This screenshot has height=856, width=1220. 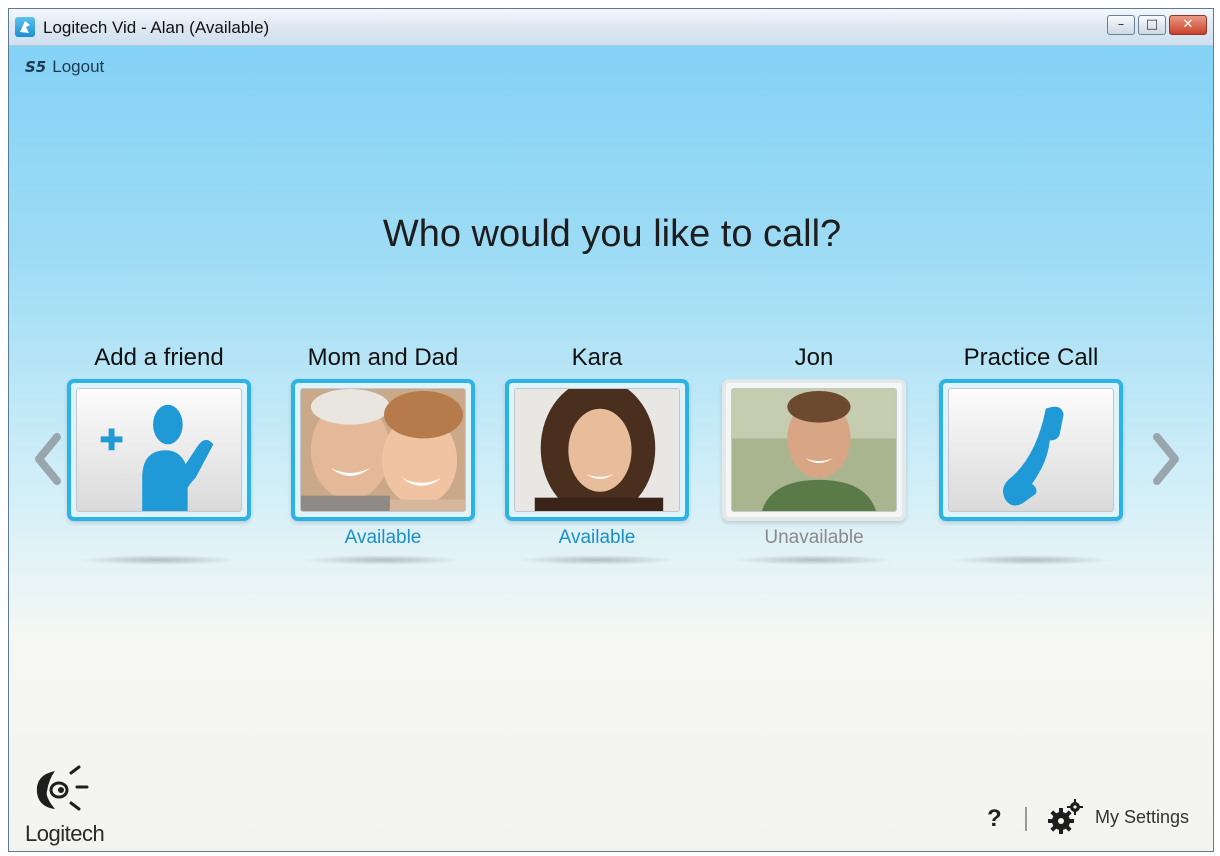 I want to click on add-friend-icon, so click(x=159, y=450).